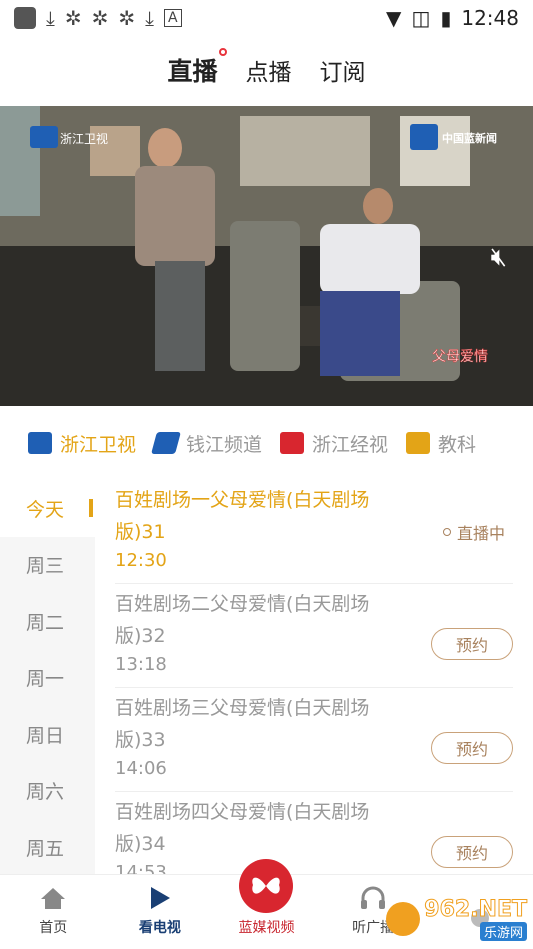  I want to click on mute-icon: 🔇︎, so click(499, 257).